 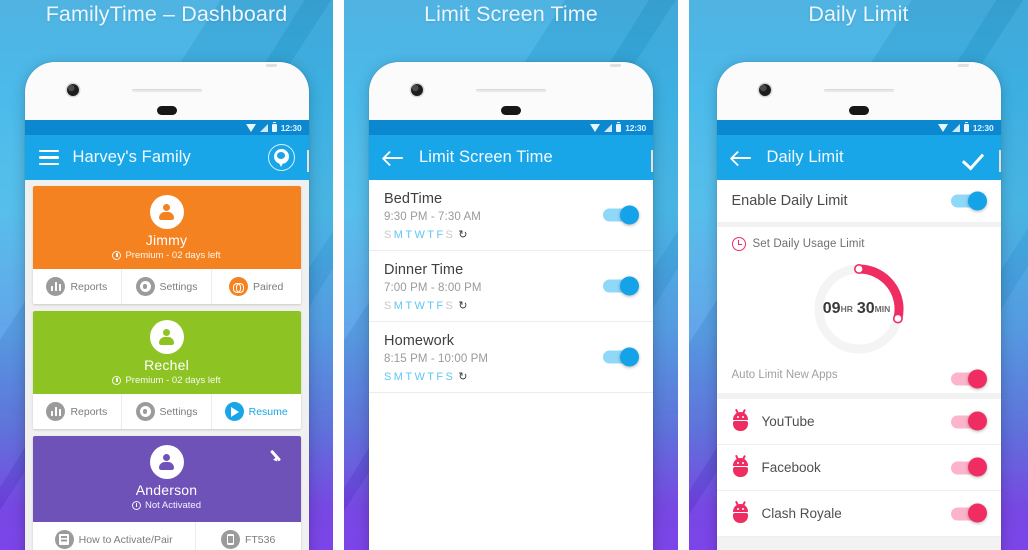 I want to click on app-name: Facebook, so click(x=791, y=467).